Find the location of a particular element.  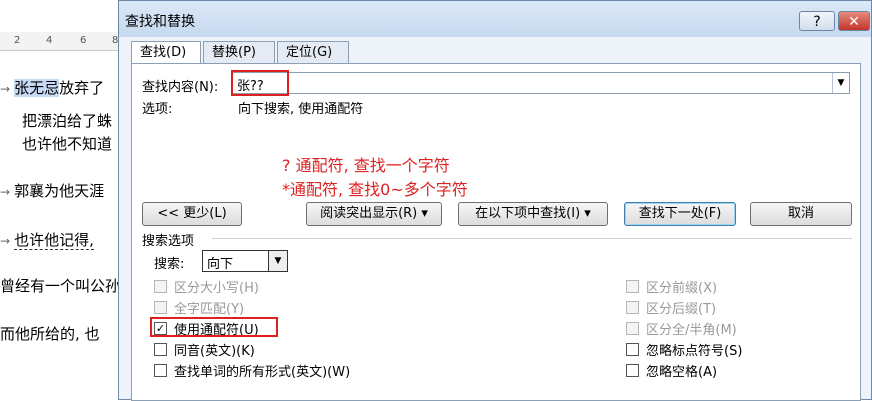

find-next-button: 查找下一处(F) is located at coordinates (680, 214).